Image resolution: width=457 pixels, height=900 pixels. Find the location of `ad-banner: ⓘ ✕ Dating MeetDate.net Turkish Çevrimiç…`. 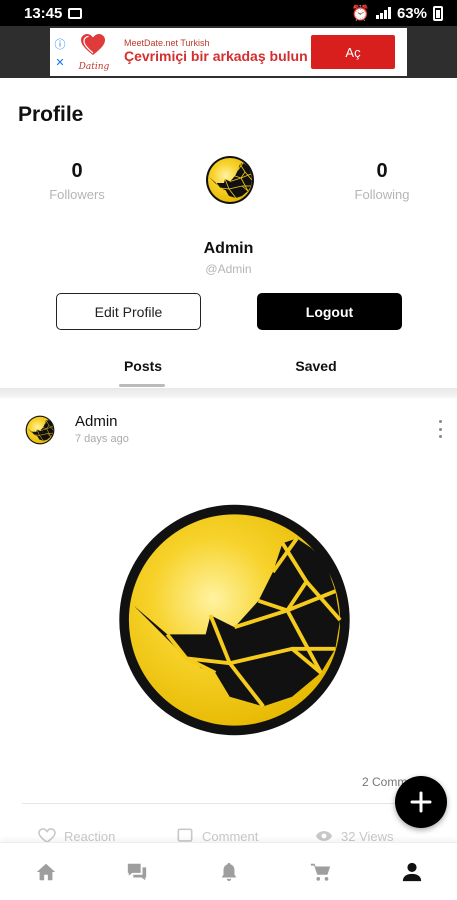

ad-banner: ⓘ ✕ Dating MeetDate.net Turkish Çevrimiç… is located at coordinates (228, 52).